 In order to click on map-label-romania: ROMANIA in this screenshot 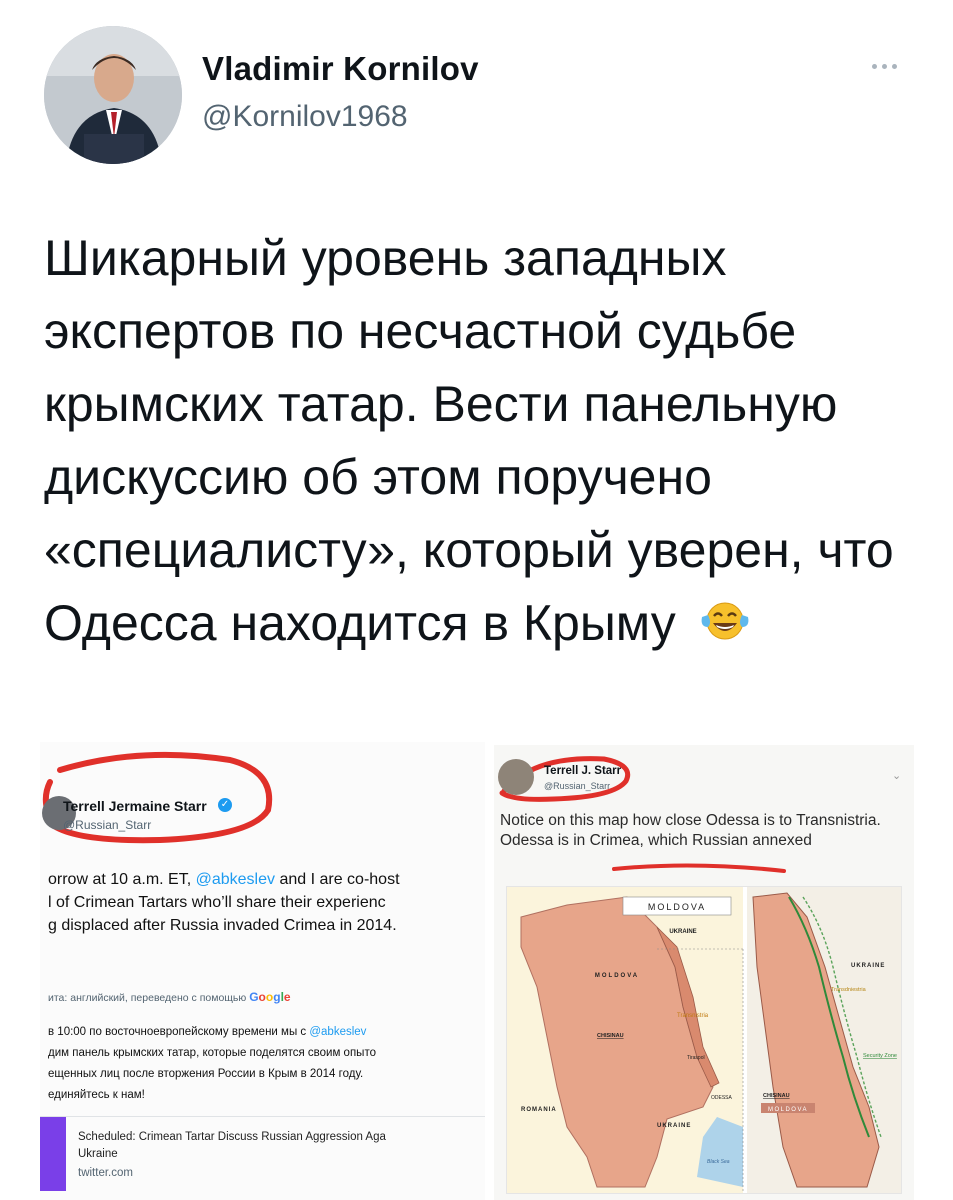, I will do `click(539, 1110)`.